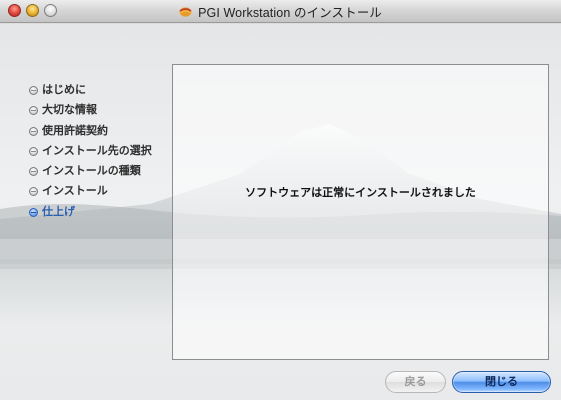 The width and height of the screenshot is (561, 400). Describe the element at coordinates (97, 150) in the screenshot. I see `step-label: インストール先の選択` at that location.